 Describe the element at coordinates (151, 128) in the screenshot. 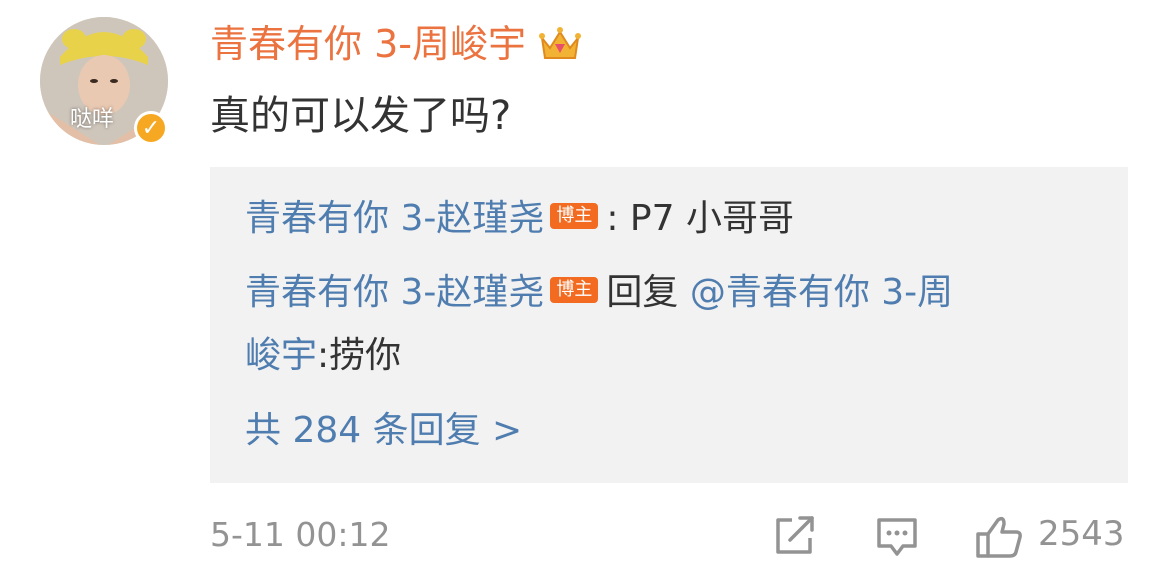

I see `verified-icon: ✓` at that location.